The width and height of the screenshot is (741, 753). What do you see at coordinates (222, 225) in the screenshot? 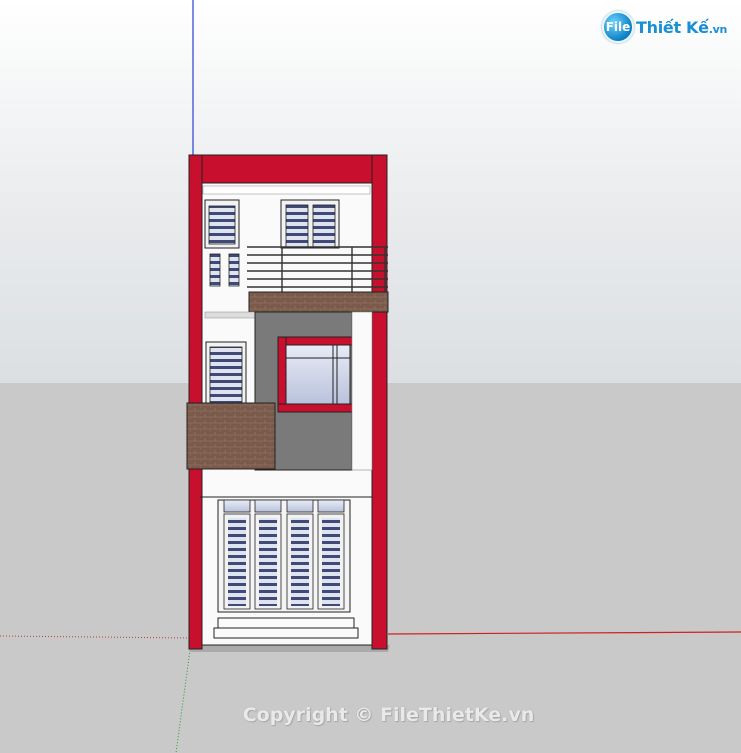
I see `window-louvered` at bounding box center [222, 225].